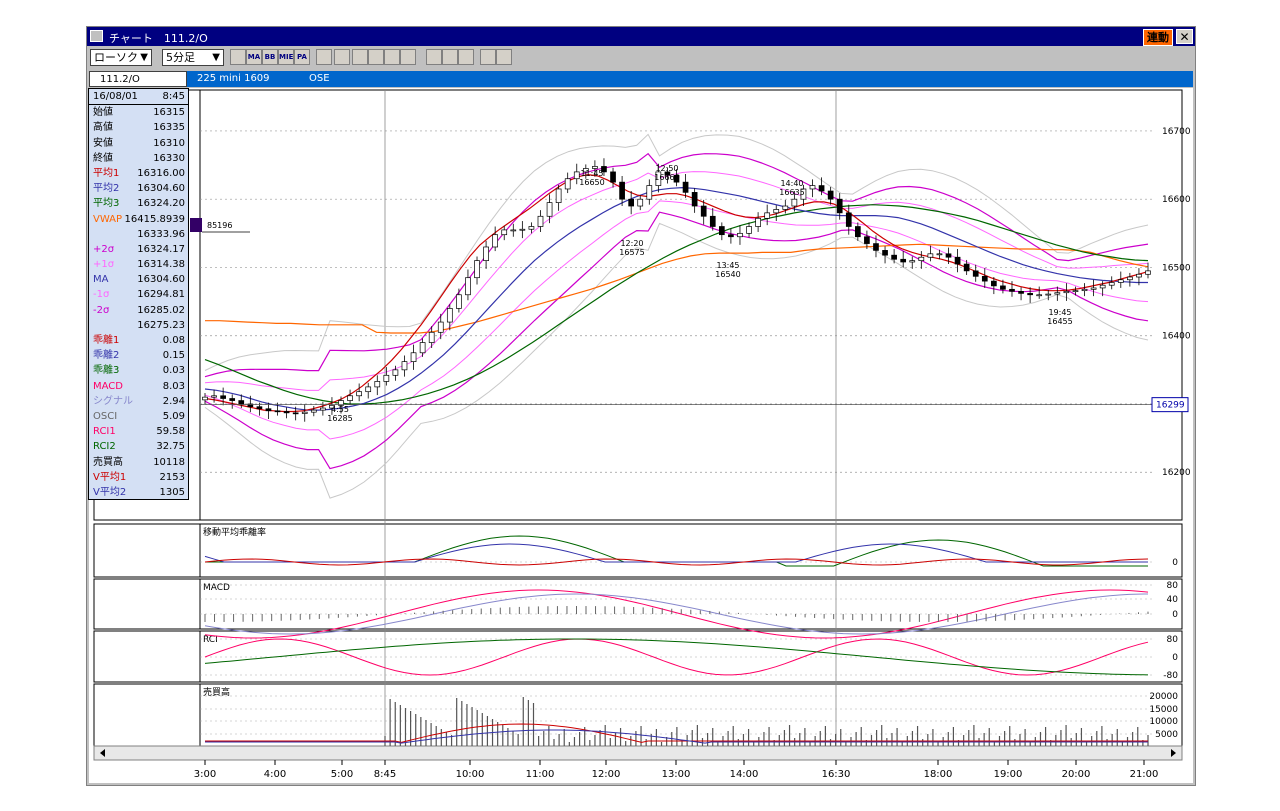 The height and width of the screenshot is (811, 1280). Describe the element at coordinates (836, 774) in the screenshot. I see `time-tick-label: 16:30` at that location.